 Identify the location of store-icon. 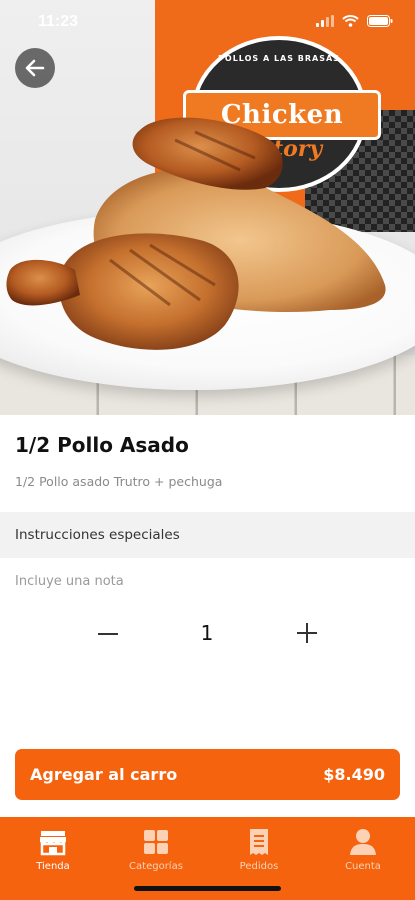
(53, 843).